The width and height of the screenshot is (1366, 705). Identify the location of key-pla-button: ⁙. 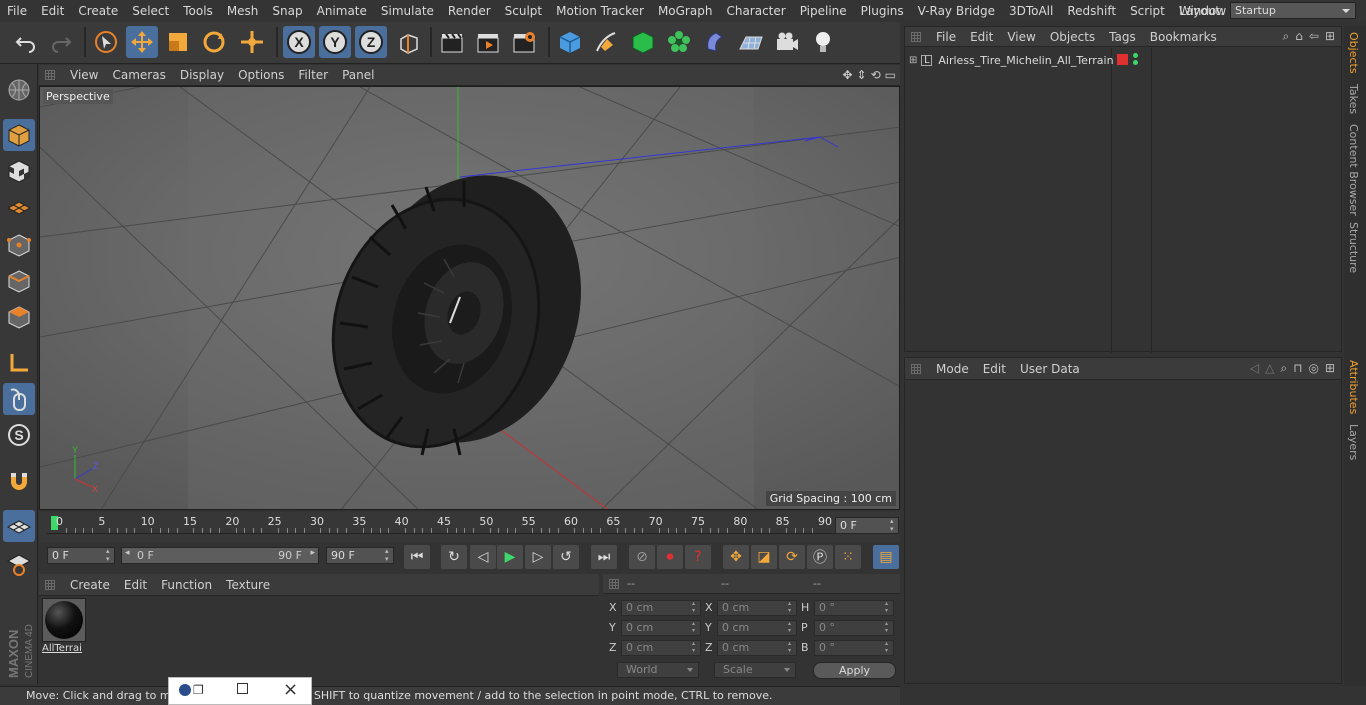
(848, 557).